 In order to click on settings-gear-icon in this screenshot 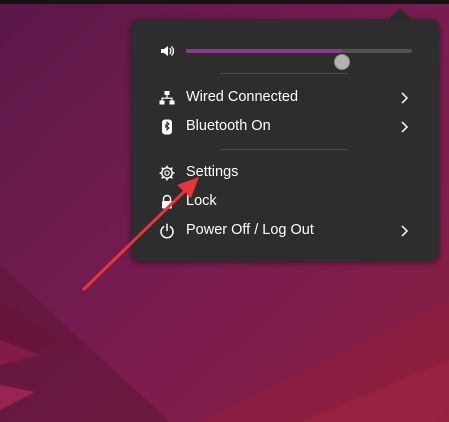, I will do `click(167, 173)`.